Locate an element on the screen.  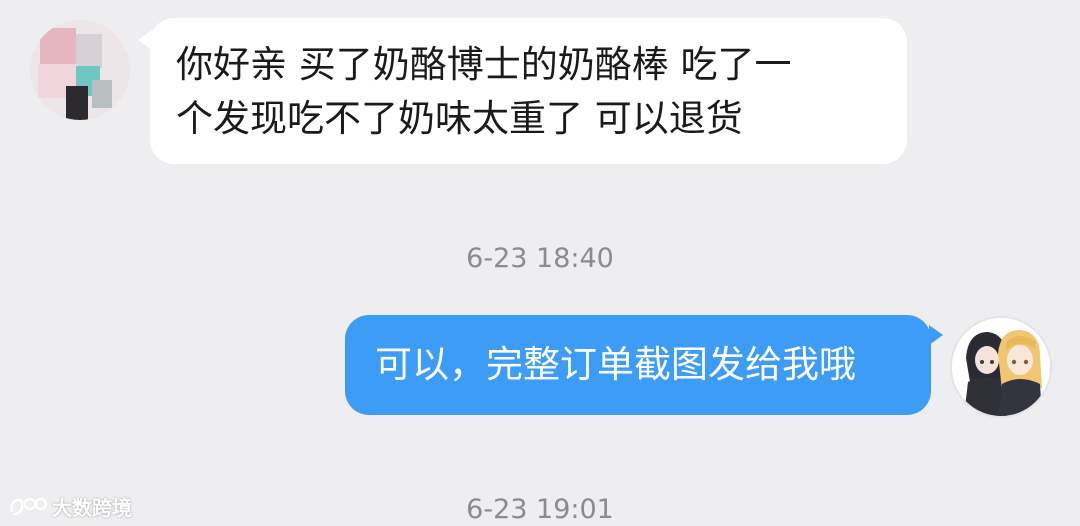
outgoing-bubble-tail is located at coordinates (936, 335).